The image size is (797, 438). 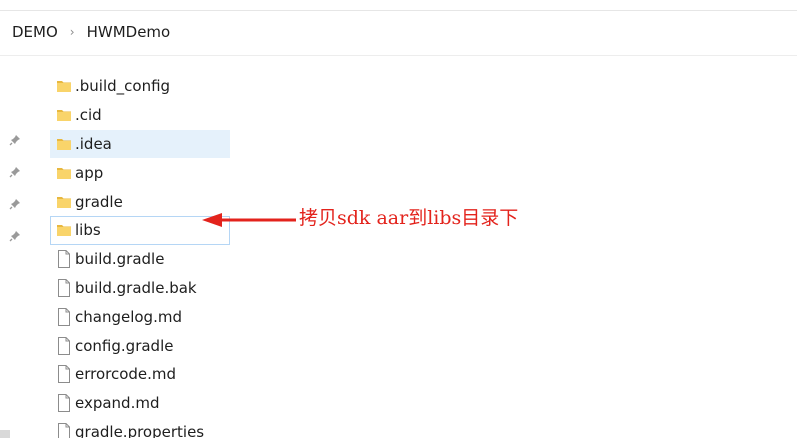 What do you see at coordinates (88, 115) in the screenshot?
I see `file-name: .cid` at bounding box center [88, 115].